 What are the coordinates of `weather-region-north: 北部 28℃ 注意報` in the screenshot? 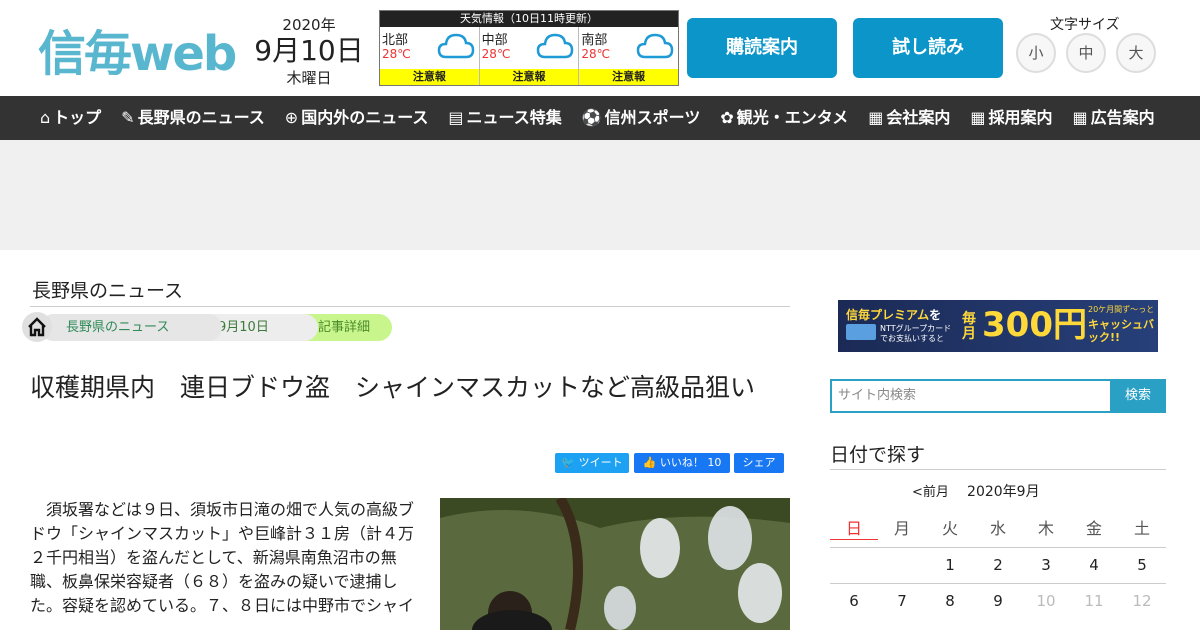 It's located at (430, 56).